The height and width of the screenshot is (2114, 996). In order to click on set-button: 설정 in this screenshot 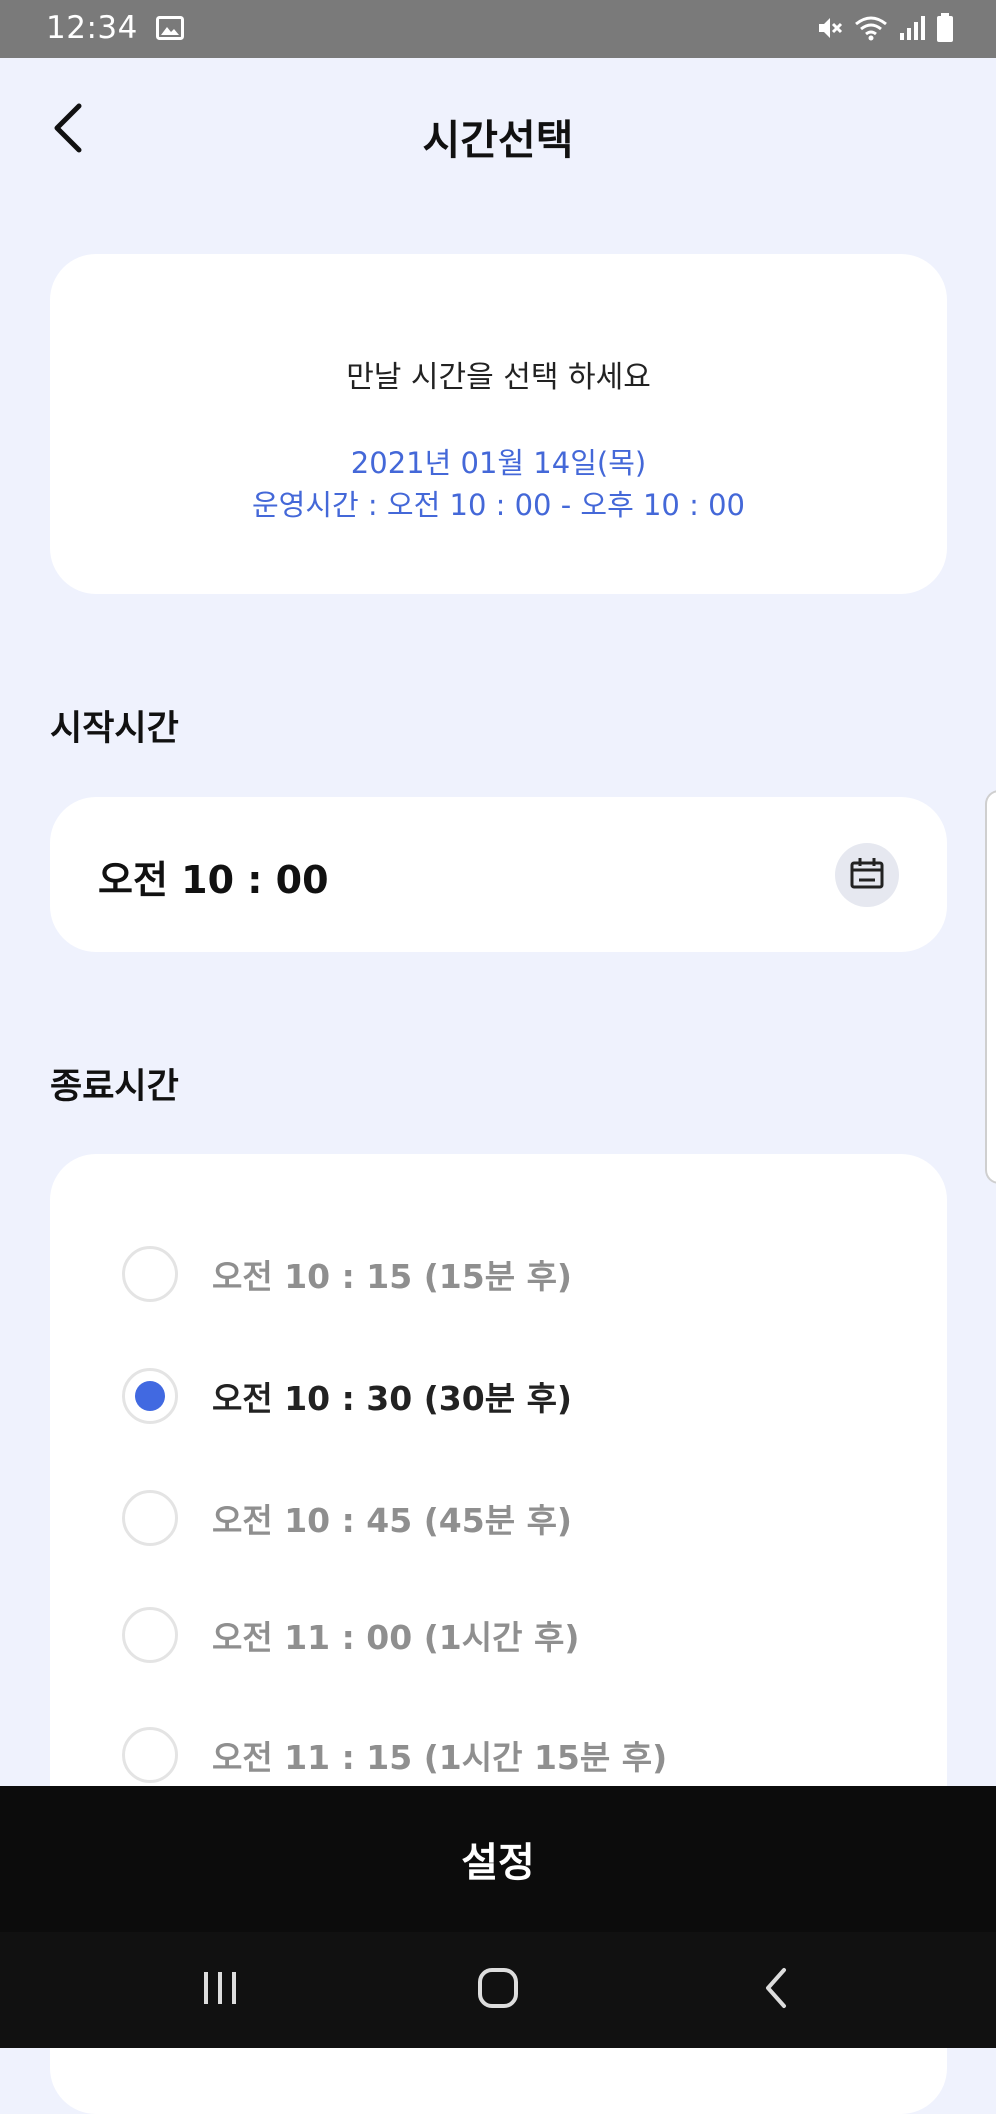, I will do `click(498, 1859)`.